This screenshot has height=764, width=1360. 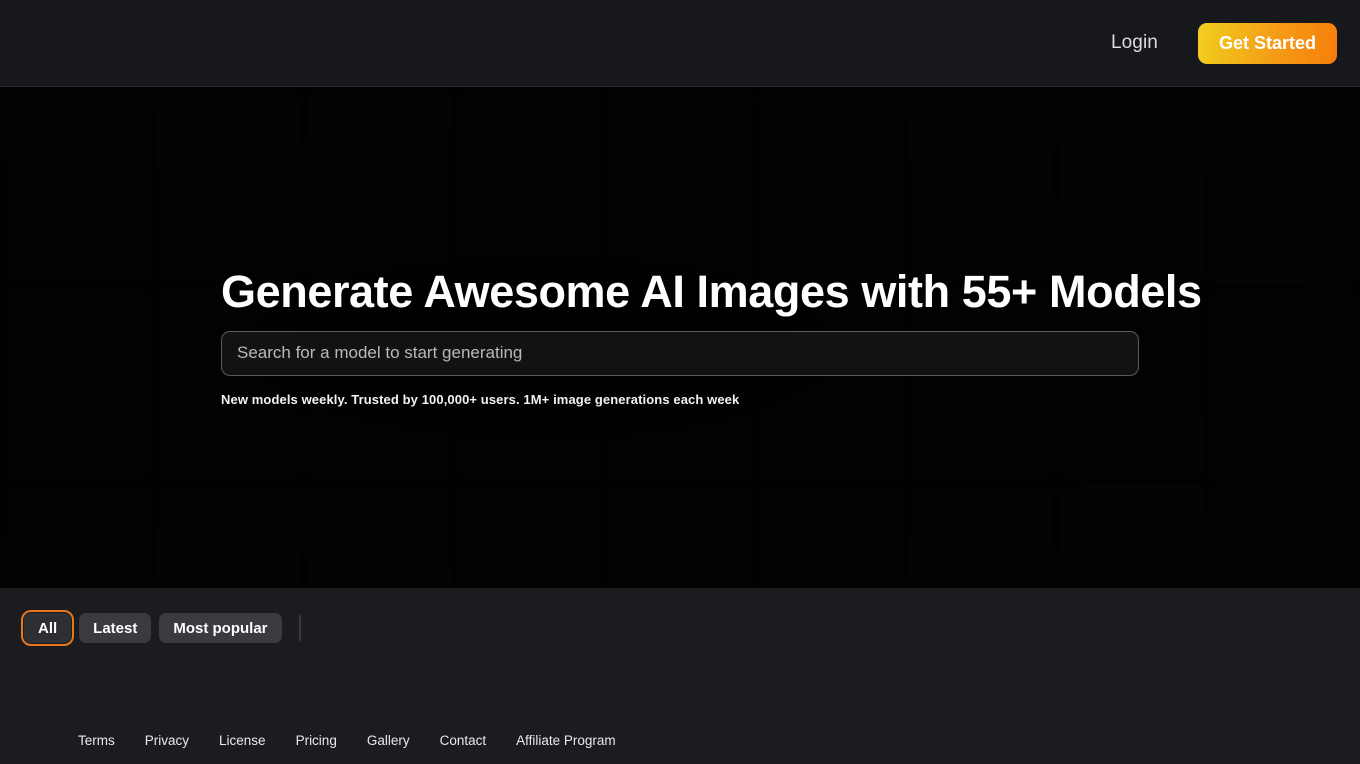 I want to click on filter-bar: All Latest Most popular, so click(x=680, y=628).